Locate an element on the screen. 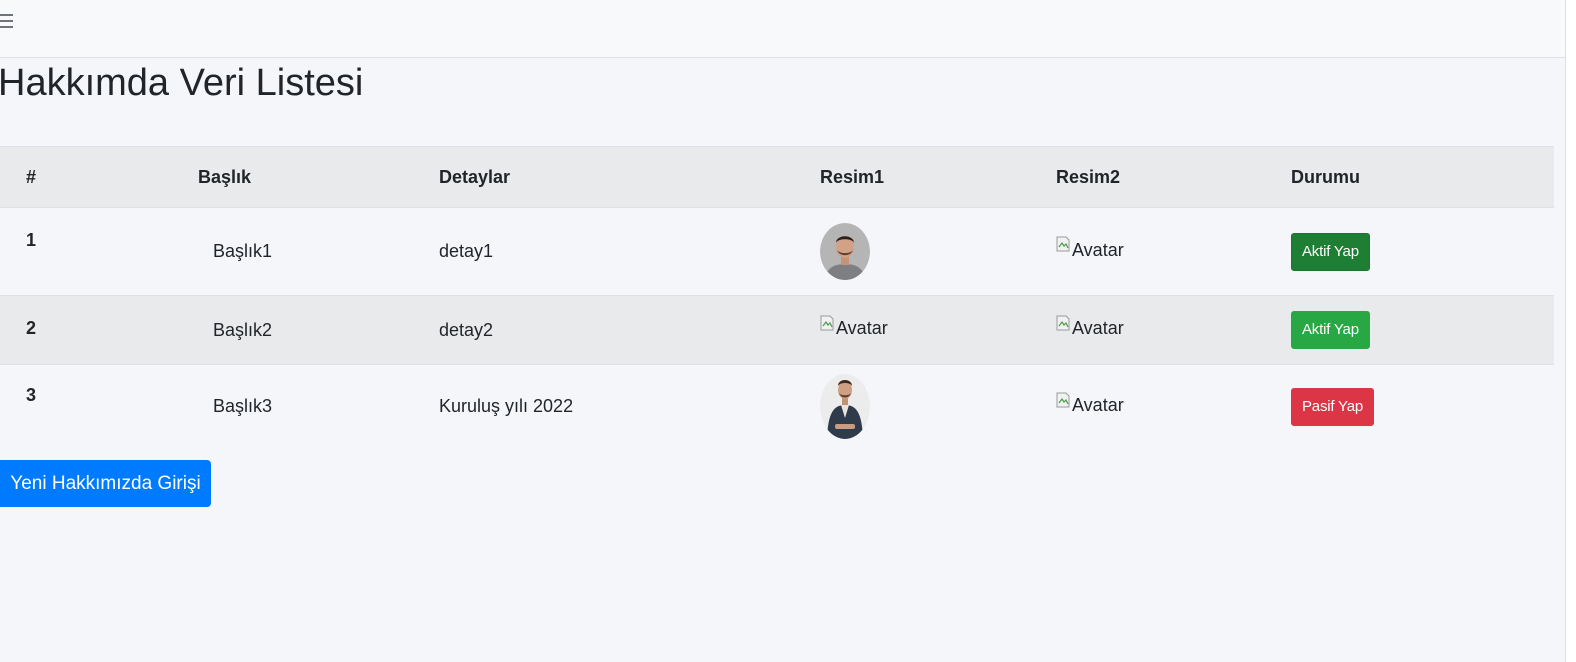  hamburger-menu-icon is located at coordinates (6, 21).